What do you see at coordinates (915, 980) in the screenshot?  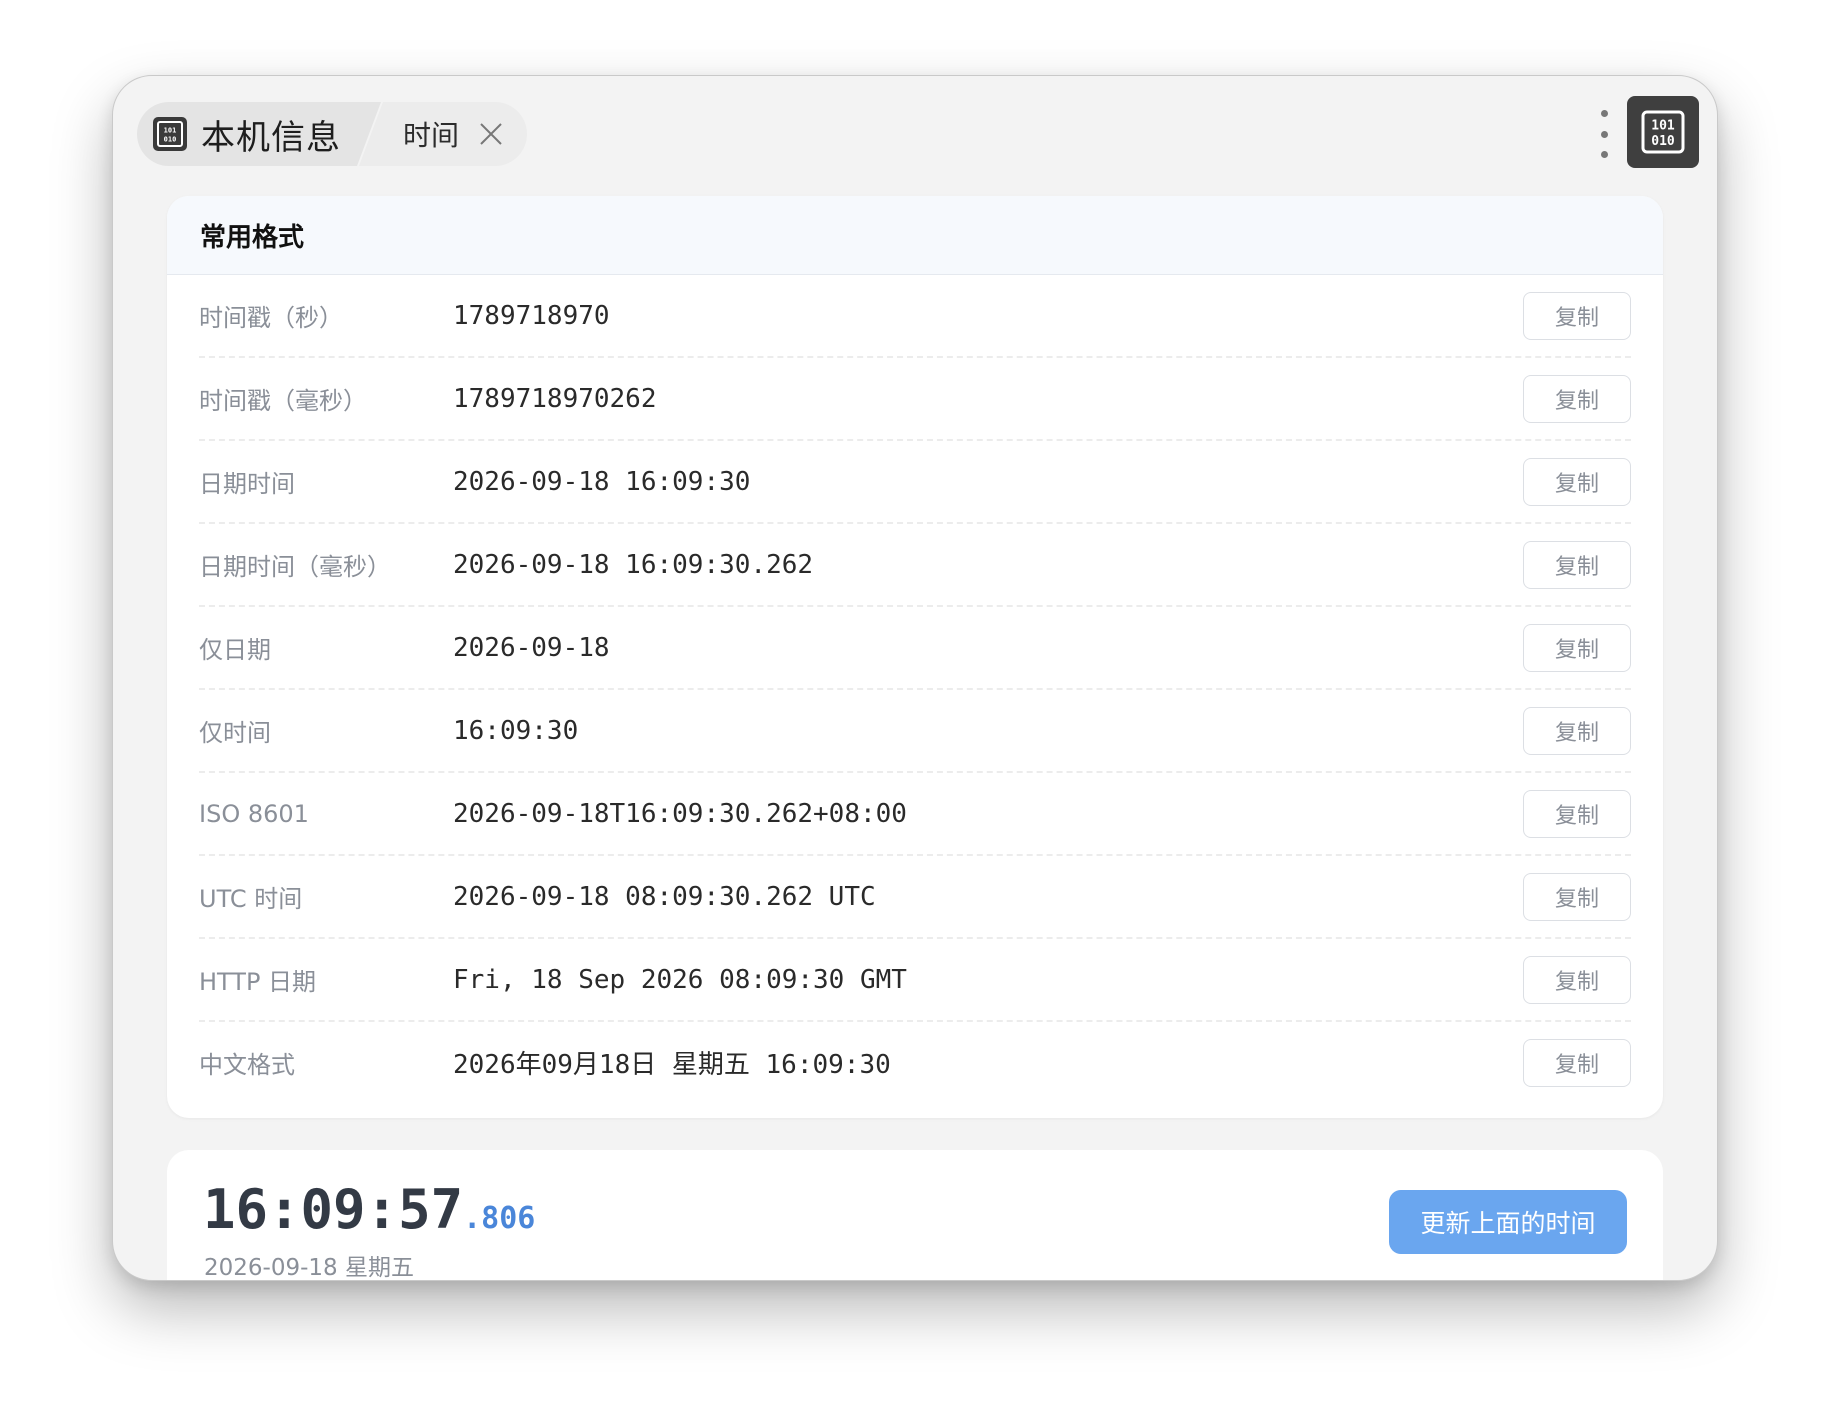 I see `format-row: HTTP 日期 Fri, 18 Sep 2026 08:09:30 GMT 复制` at bounding box center [915, 980].